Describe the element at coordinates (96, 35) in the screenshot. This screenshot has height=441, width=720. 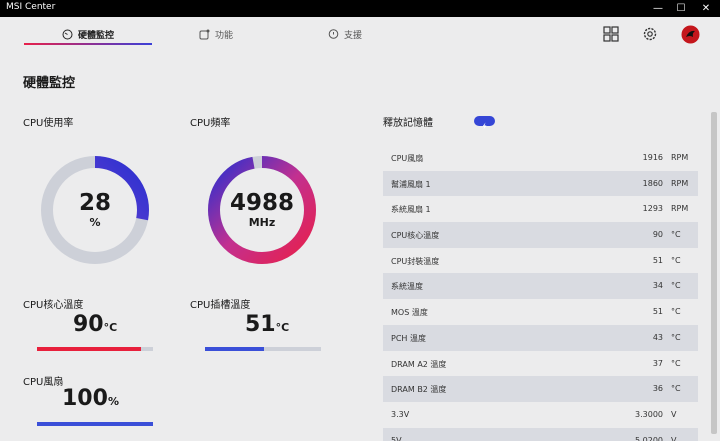
I see `tab-label: 硬體監控` at that location.